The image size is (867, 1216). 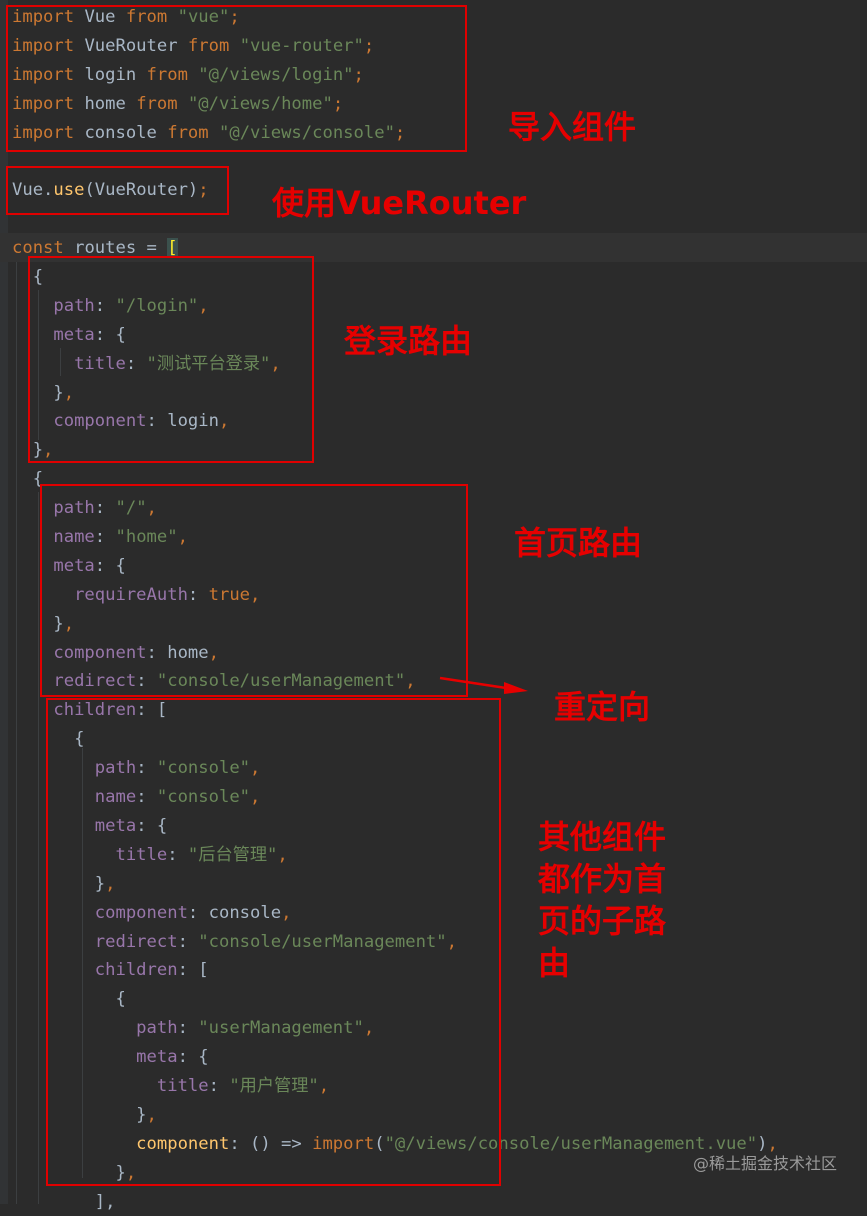 I want to click on redirect-arrow, so click(x=483, y=685).